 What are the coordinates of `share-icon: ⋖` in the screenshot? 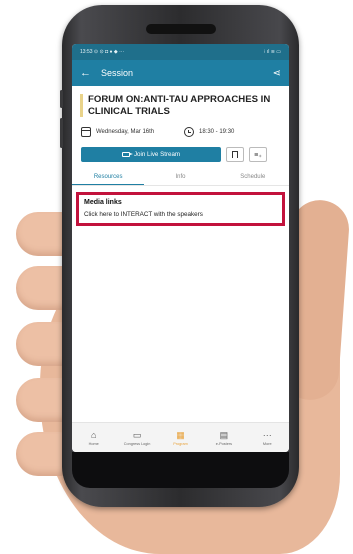 It's located at (277, 73).